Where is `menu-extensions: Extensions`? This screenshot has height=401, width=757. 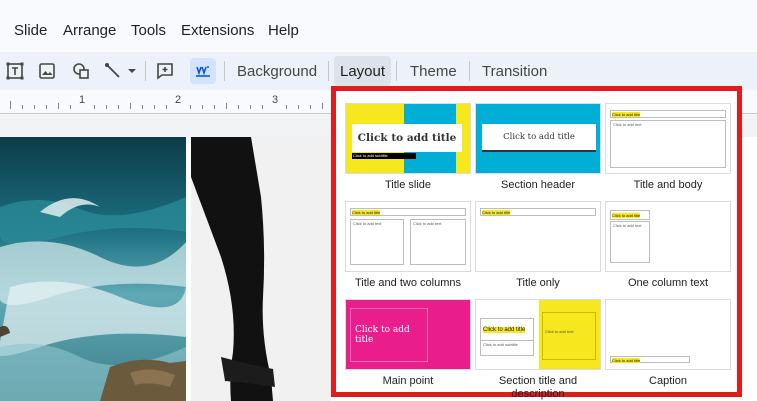 menu-extensions: Extensions is located at coordinates (217, 30).